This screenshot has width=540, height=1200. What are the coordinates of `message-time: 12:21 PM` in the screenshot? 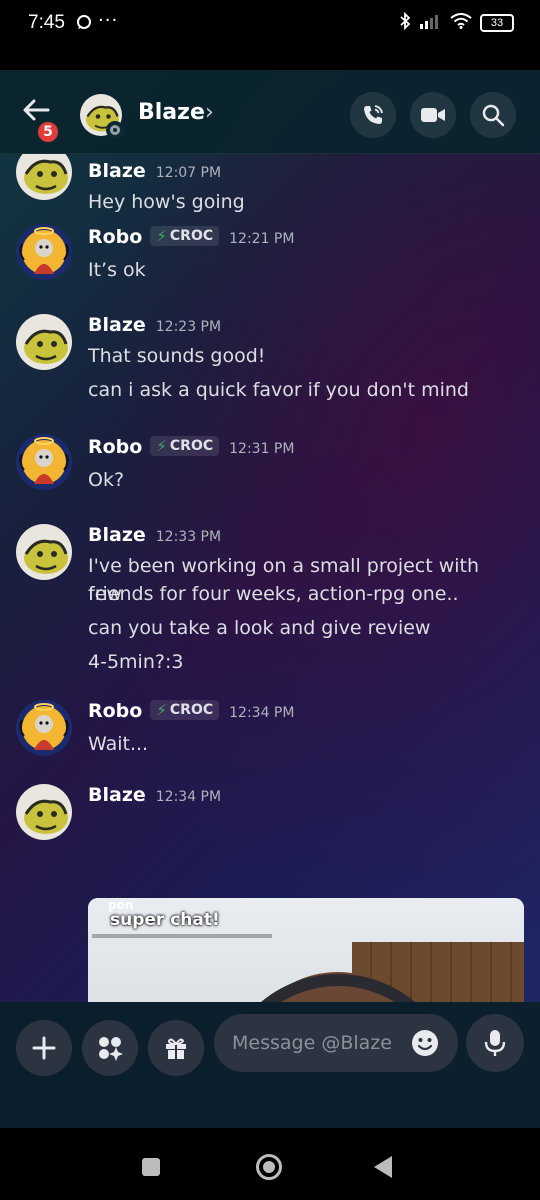 It's located at (262, 239).